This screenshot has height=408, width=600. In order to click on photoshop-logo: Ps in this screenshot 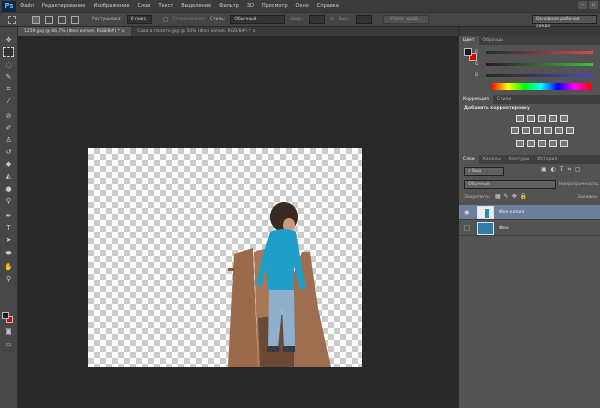, I will do `click(9, 6)`.